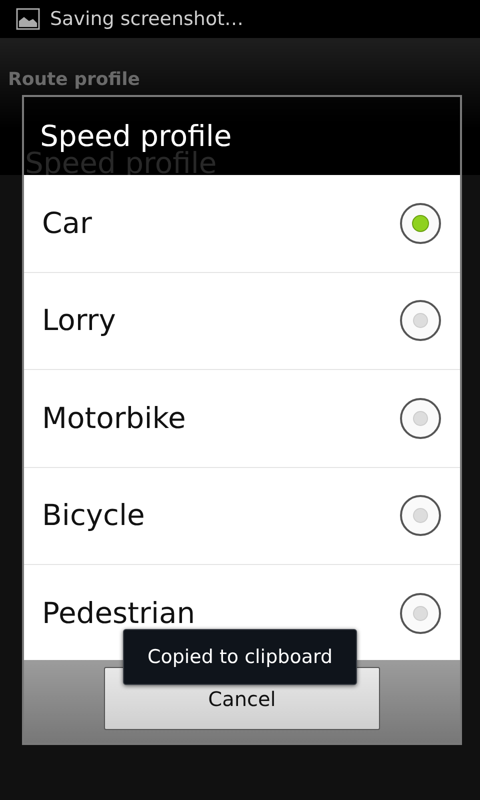 The height and width of the screenshot is (800, 480). Describe the element at coordinates (242, 516) in the screenshot. I see `option-row: Bicycle` at that location.